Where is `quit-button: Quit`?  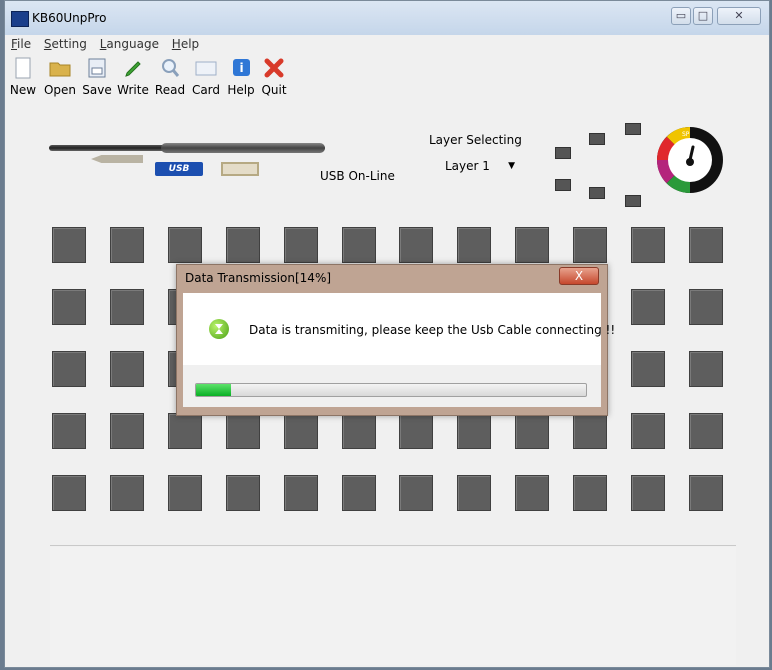 quit-button: Quit is located at coordinates (274, 76).